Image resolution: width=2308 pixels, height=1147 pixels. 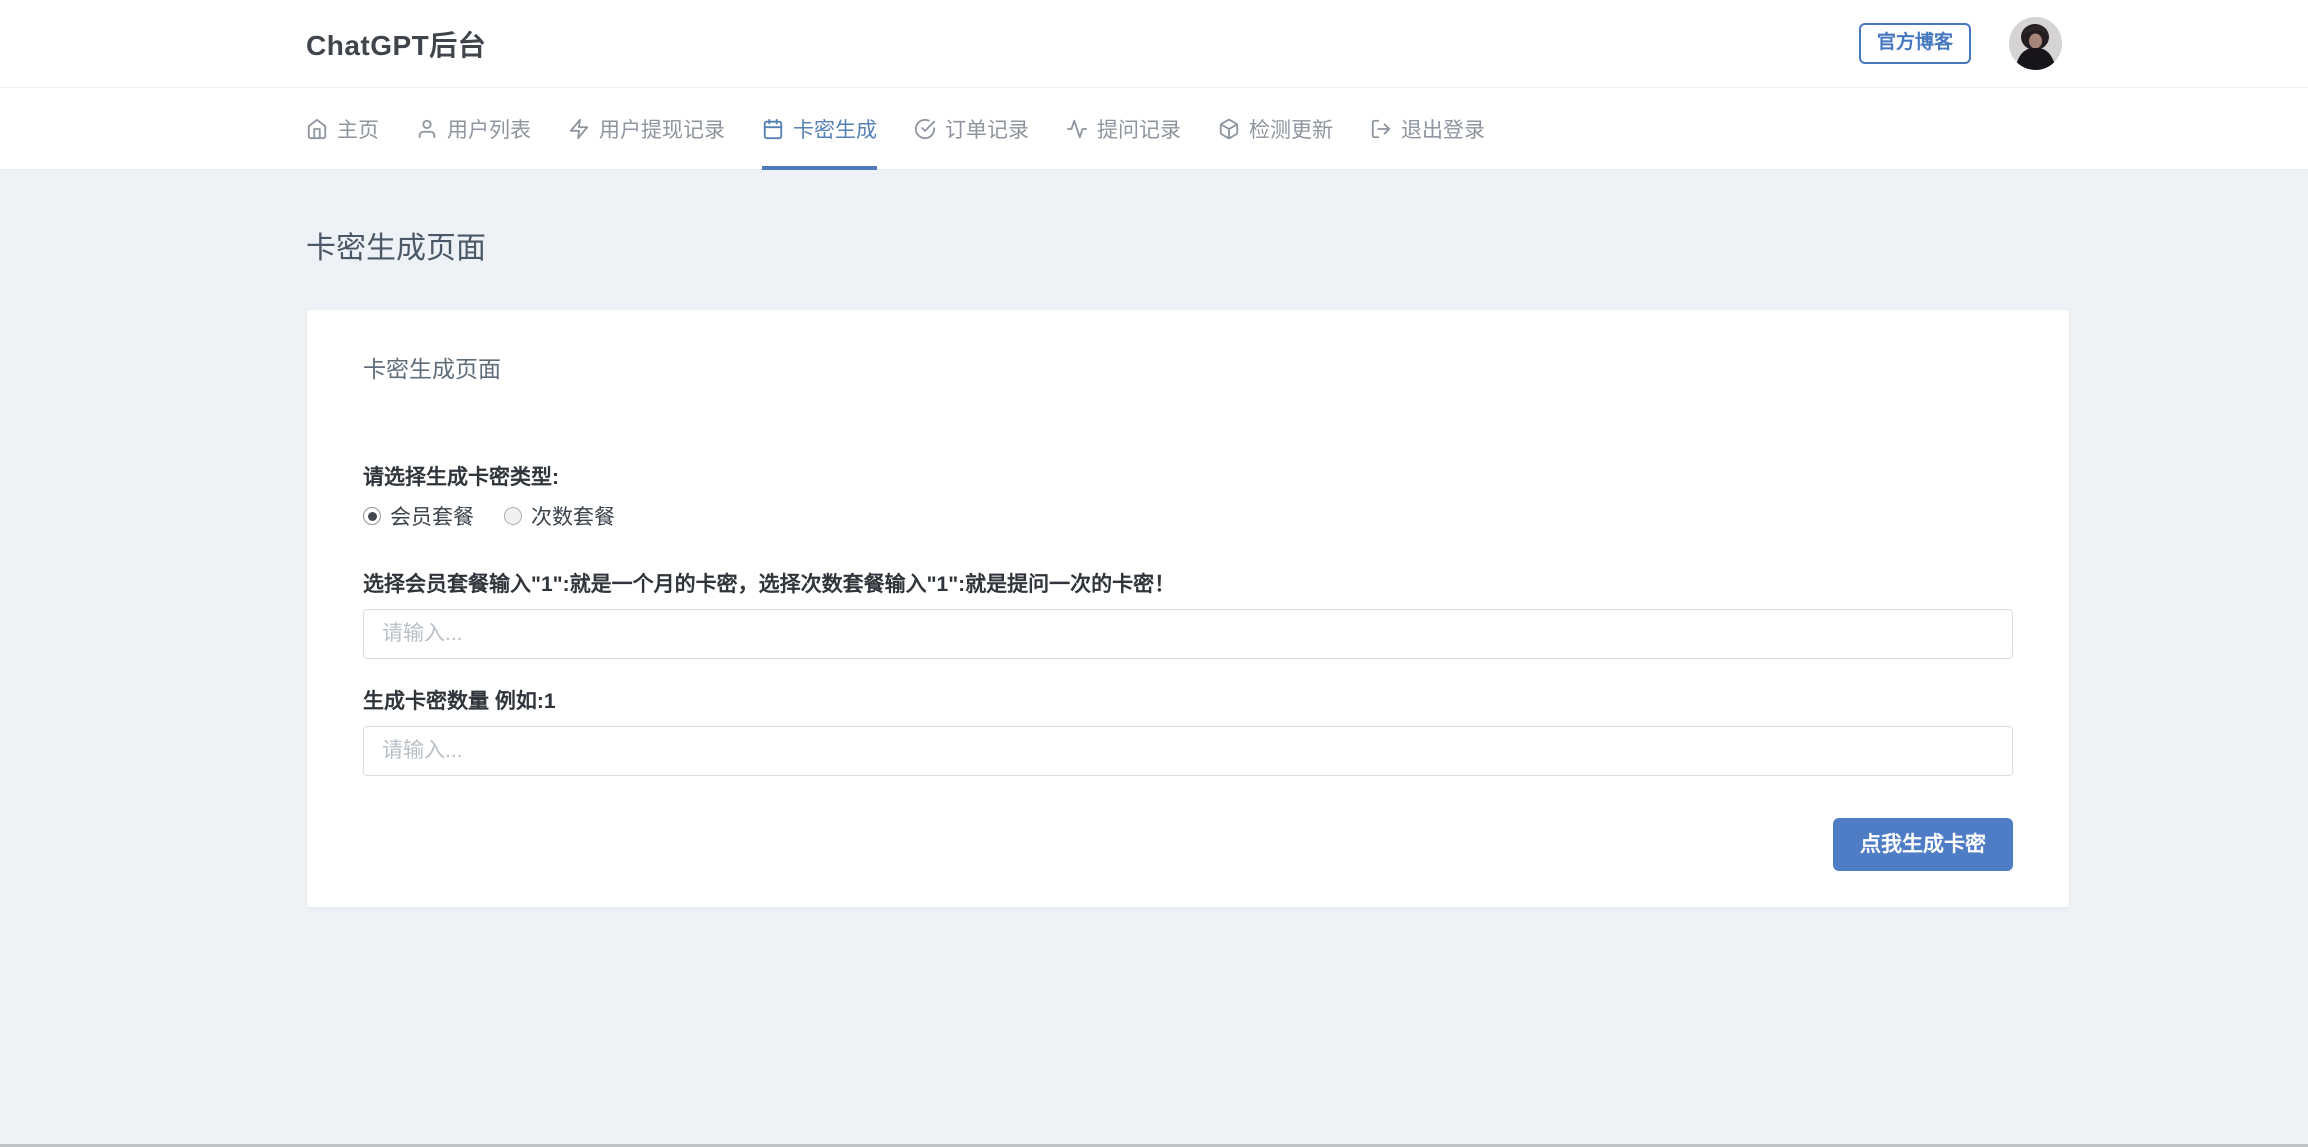 What do you see at coordinates (1188, 751) in the screenshot?
I see `card-quantity-input` at bounding box center [1188, 751].